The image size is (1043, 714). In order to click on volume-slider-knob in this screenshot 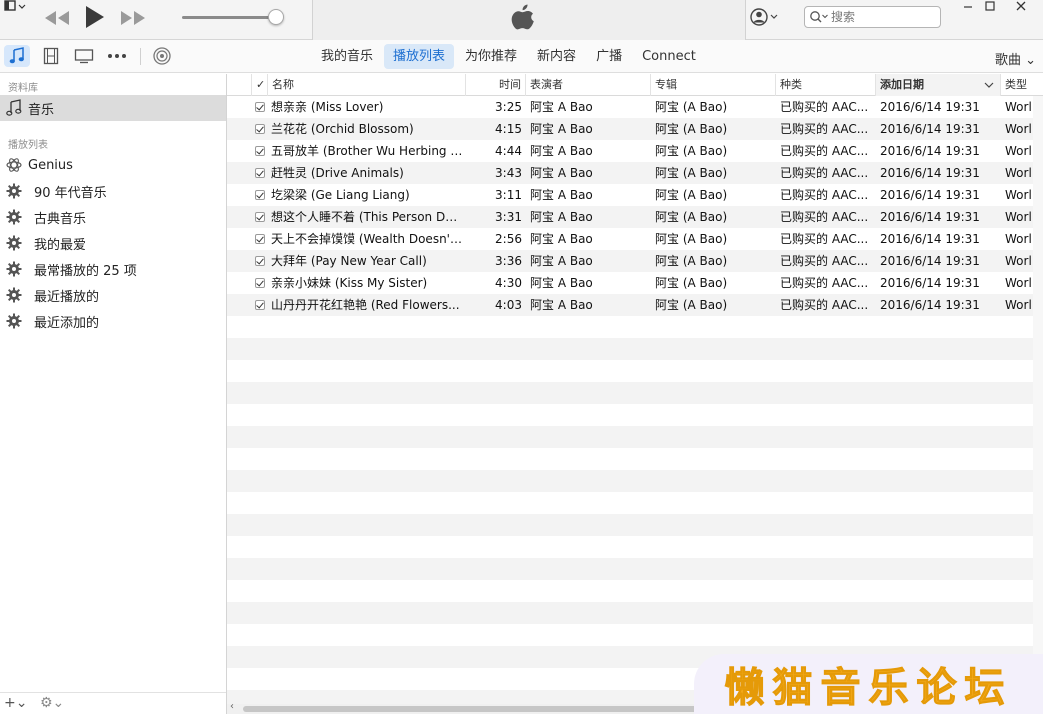, I will do `click(276, 17)`.